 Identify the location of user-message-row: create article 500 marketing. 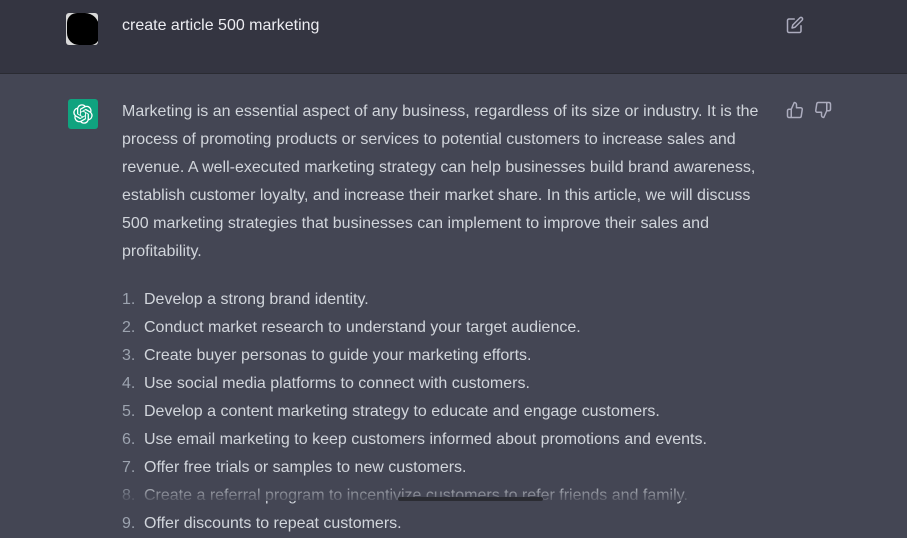
(453, 37).